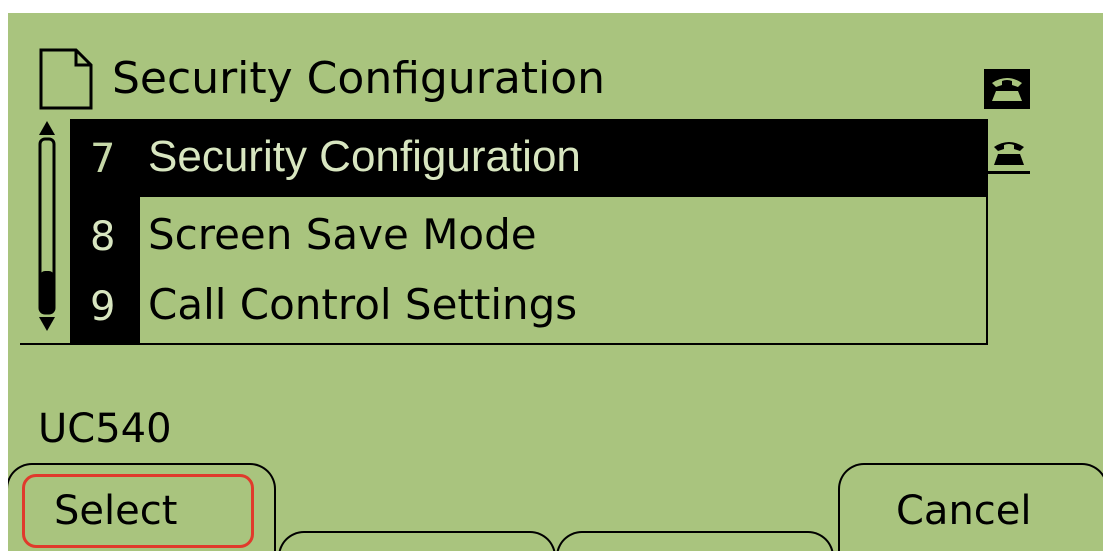 This screenshot has width=1103, height=551. I want to click on menu-item-screen-save-mode: 8 Screen Save Mode, so click(528, 237).